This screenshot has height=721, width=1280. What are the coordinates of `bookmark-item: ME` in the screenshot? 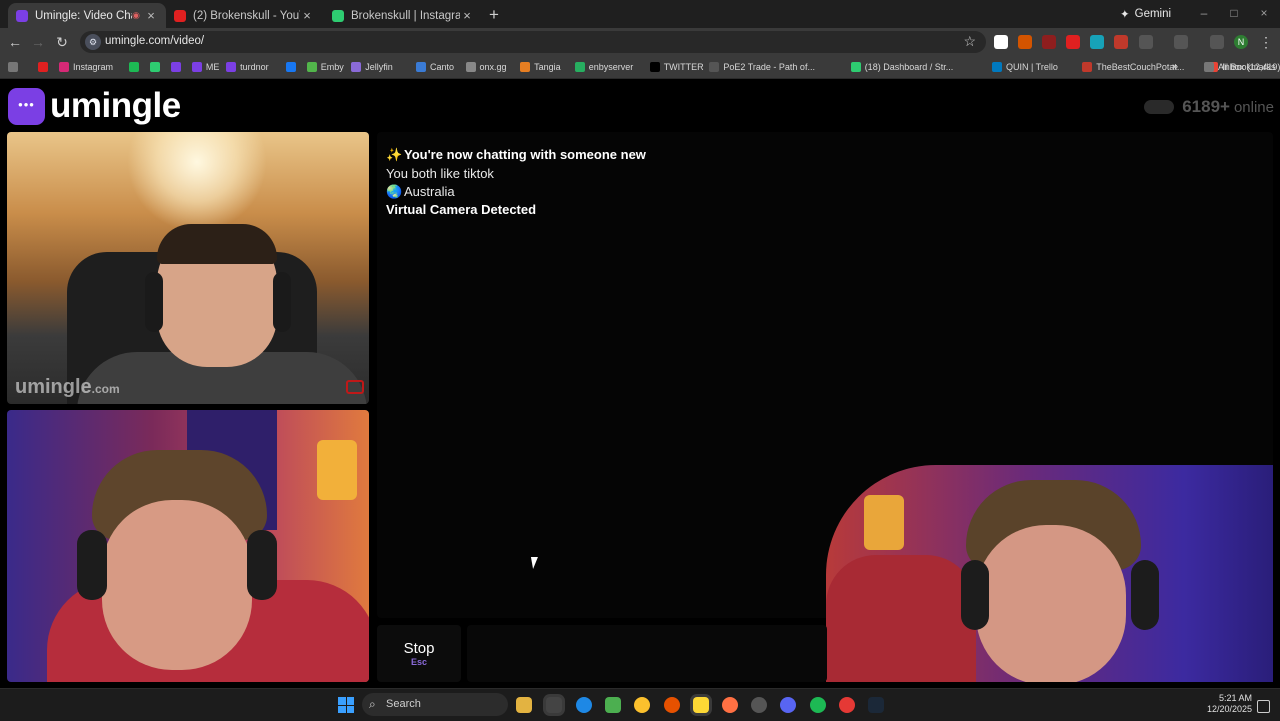 It's located at (205, 67).